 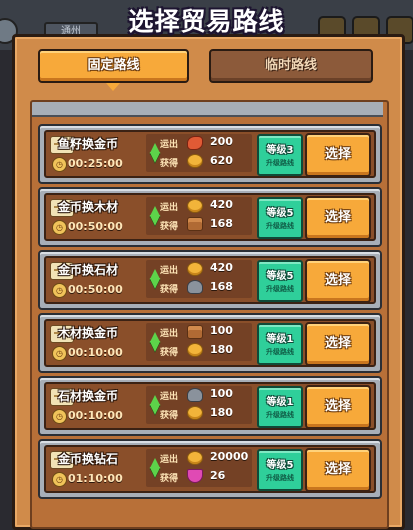 What do you see at coordinates (88, 459) in the screenshot?
I see `route-name: 金币换钻石` at bounding box center [88, 459].